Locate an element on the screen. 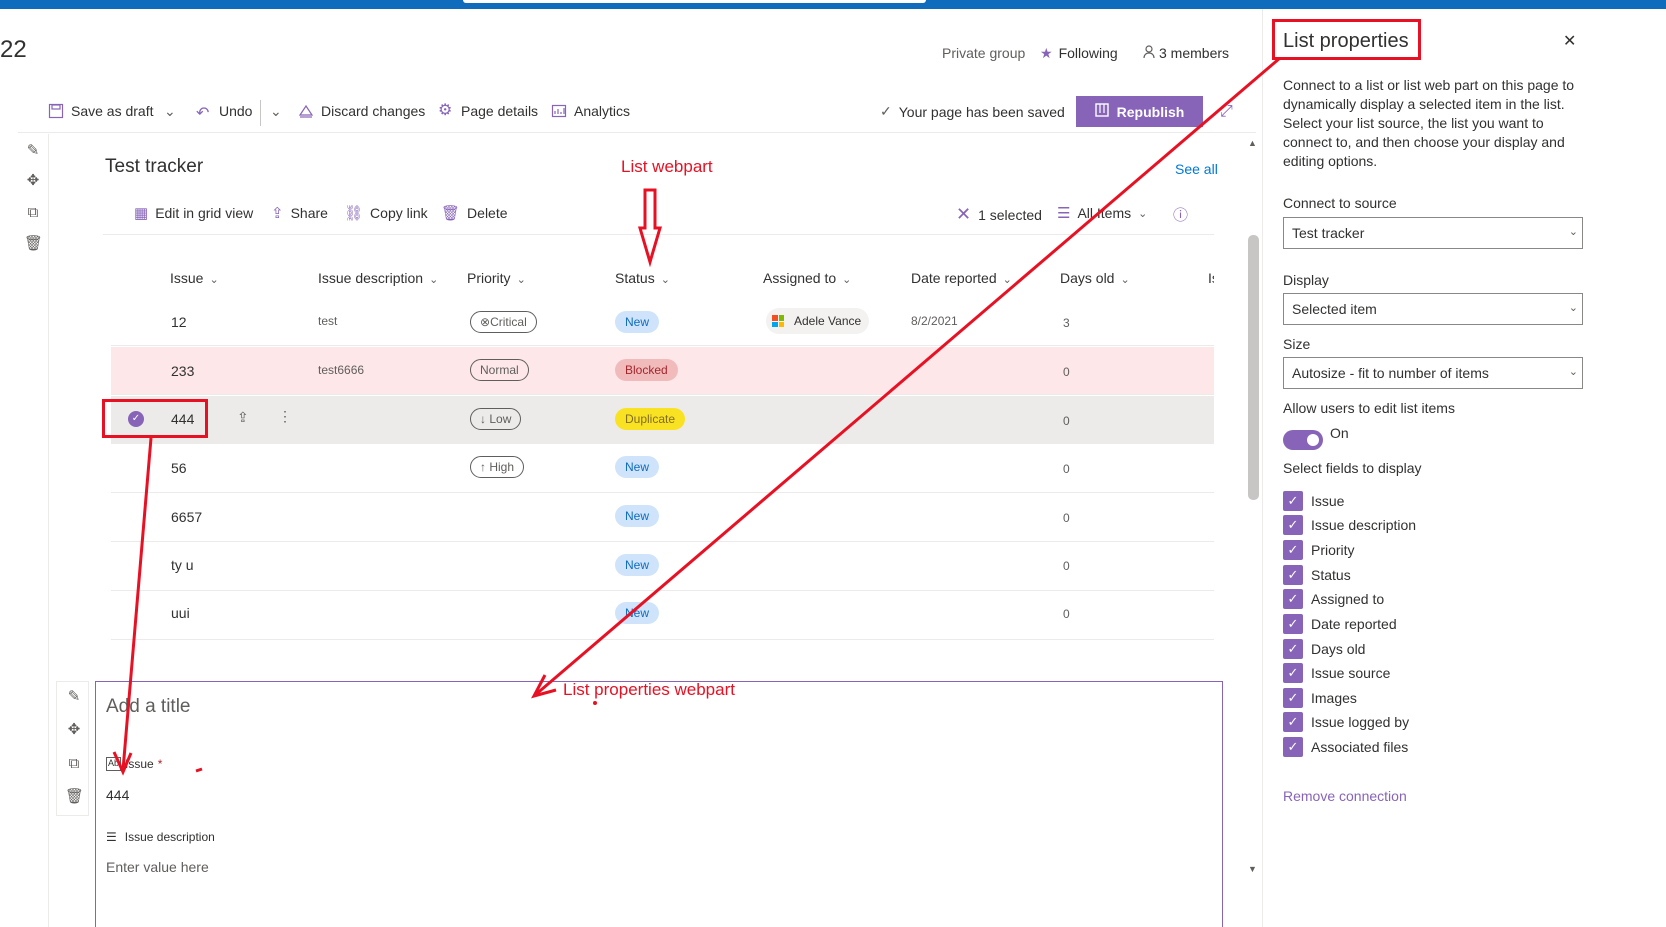 This screenshot has width=1666, height=927. annotation-arrow-selected is located at coordinates (132, 606).